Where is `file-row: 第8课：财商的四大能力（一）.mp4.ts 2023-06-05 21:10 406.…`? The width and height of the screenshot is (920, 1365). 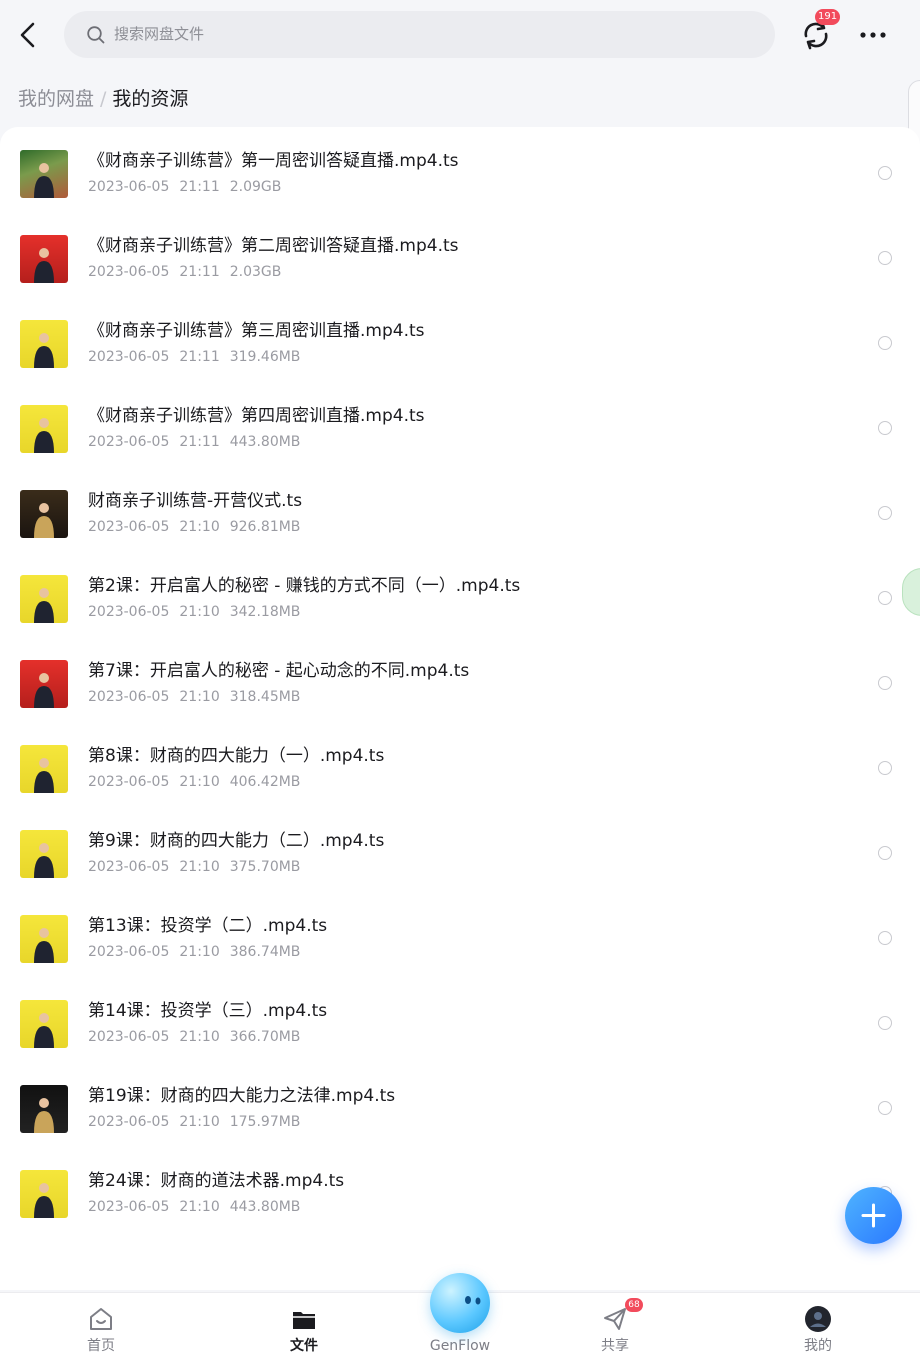 file-row: 第8课：财商的四大能力（一）.mp4.ts 2023-06-05 21:10 406.… is located at coordinates (460, 764).